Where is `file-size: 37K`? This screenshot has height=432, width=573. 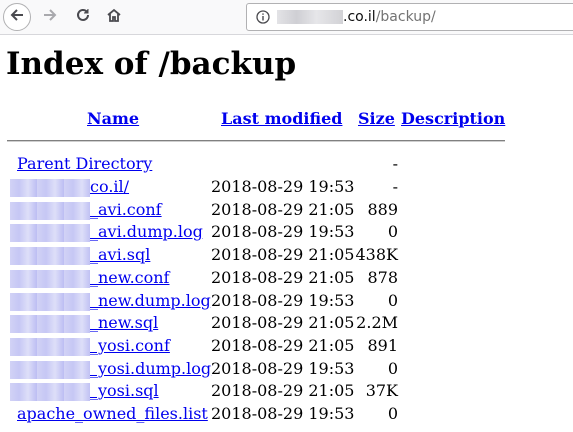 file-size: 37K is located at coordinates (381, 390).